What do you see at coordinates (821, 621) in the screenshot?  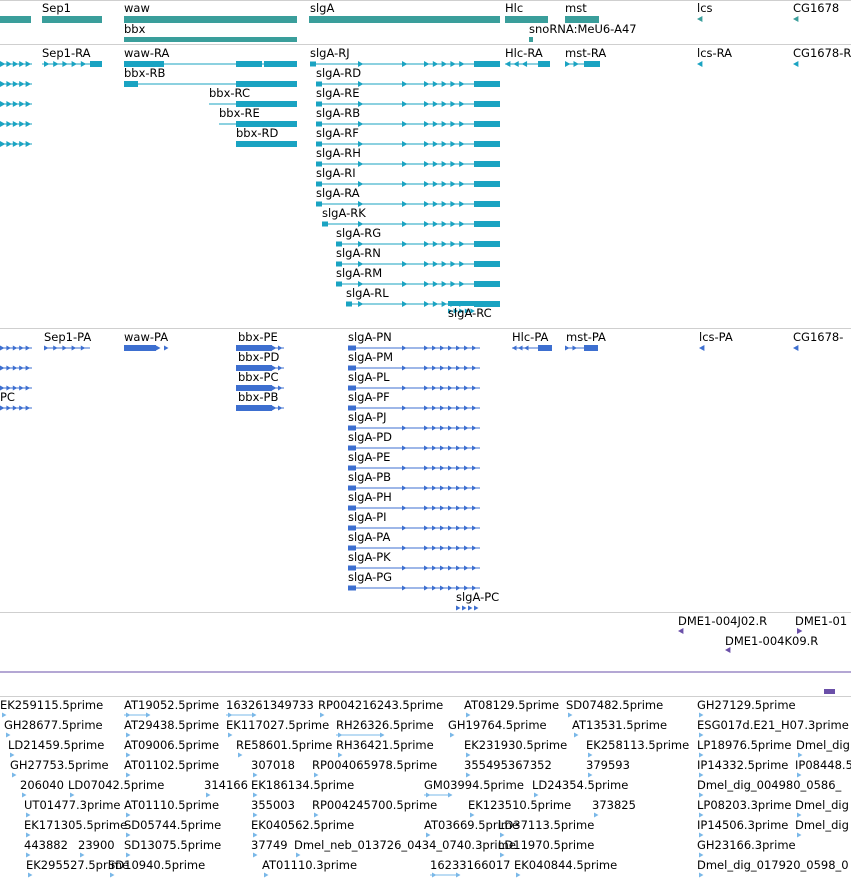 I see `clone-label: DME1-01` at bounding box center [821, 621].